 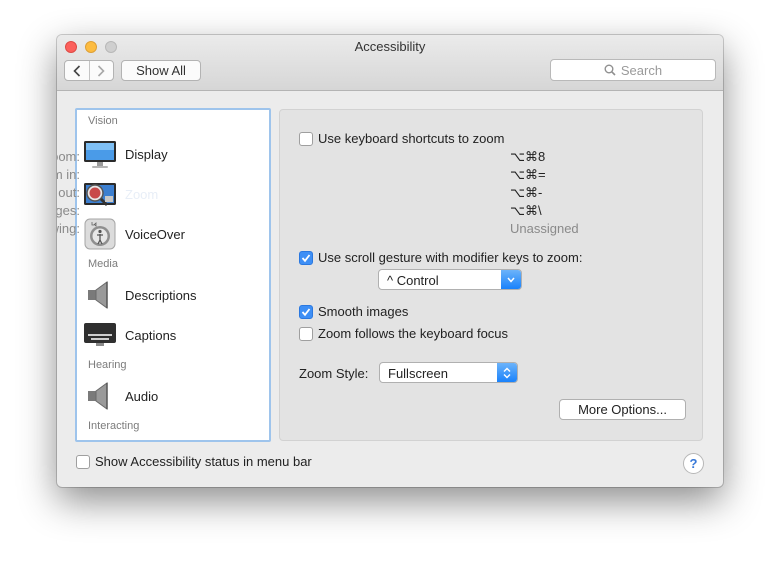 I want to click on search-icon, so click(x=610, y=70).